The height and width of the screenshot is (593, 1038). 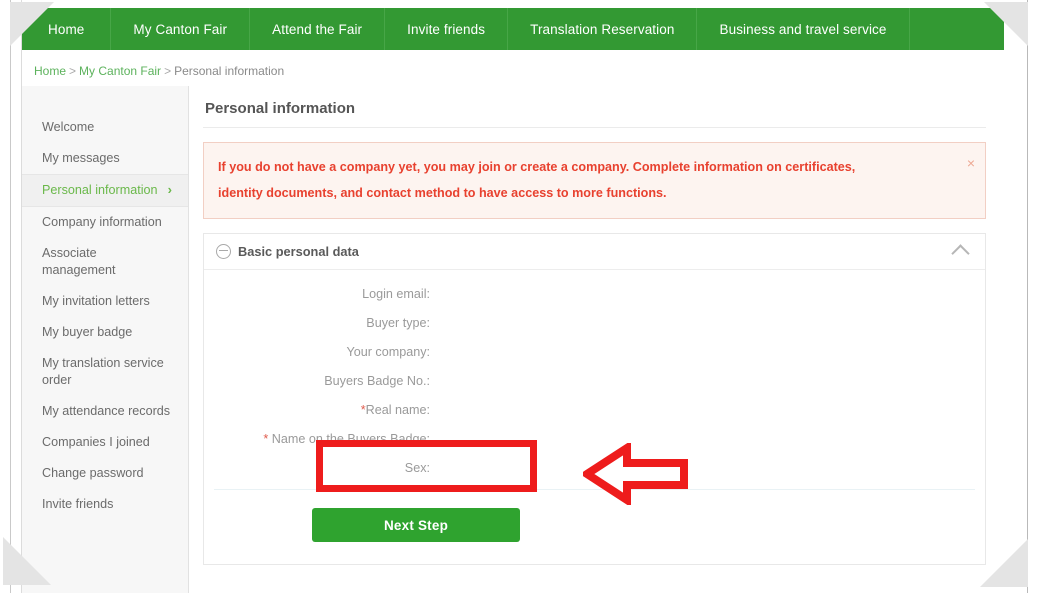 I want to click on nav-item-label: Attend the Fair, so click(x=317, y=29).